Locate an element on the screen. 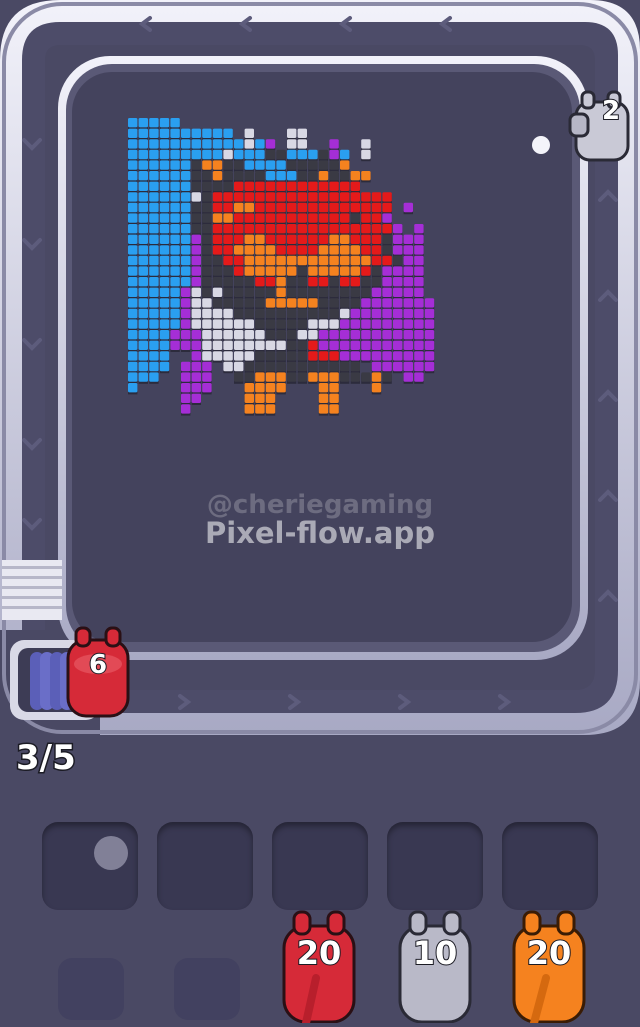  projectile is located at coordinates (541, 145).